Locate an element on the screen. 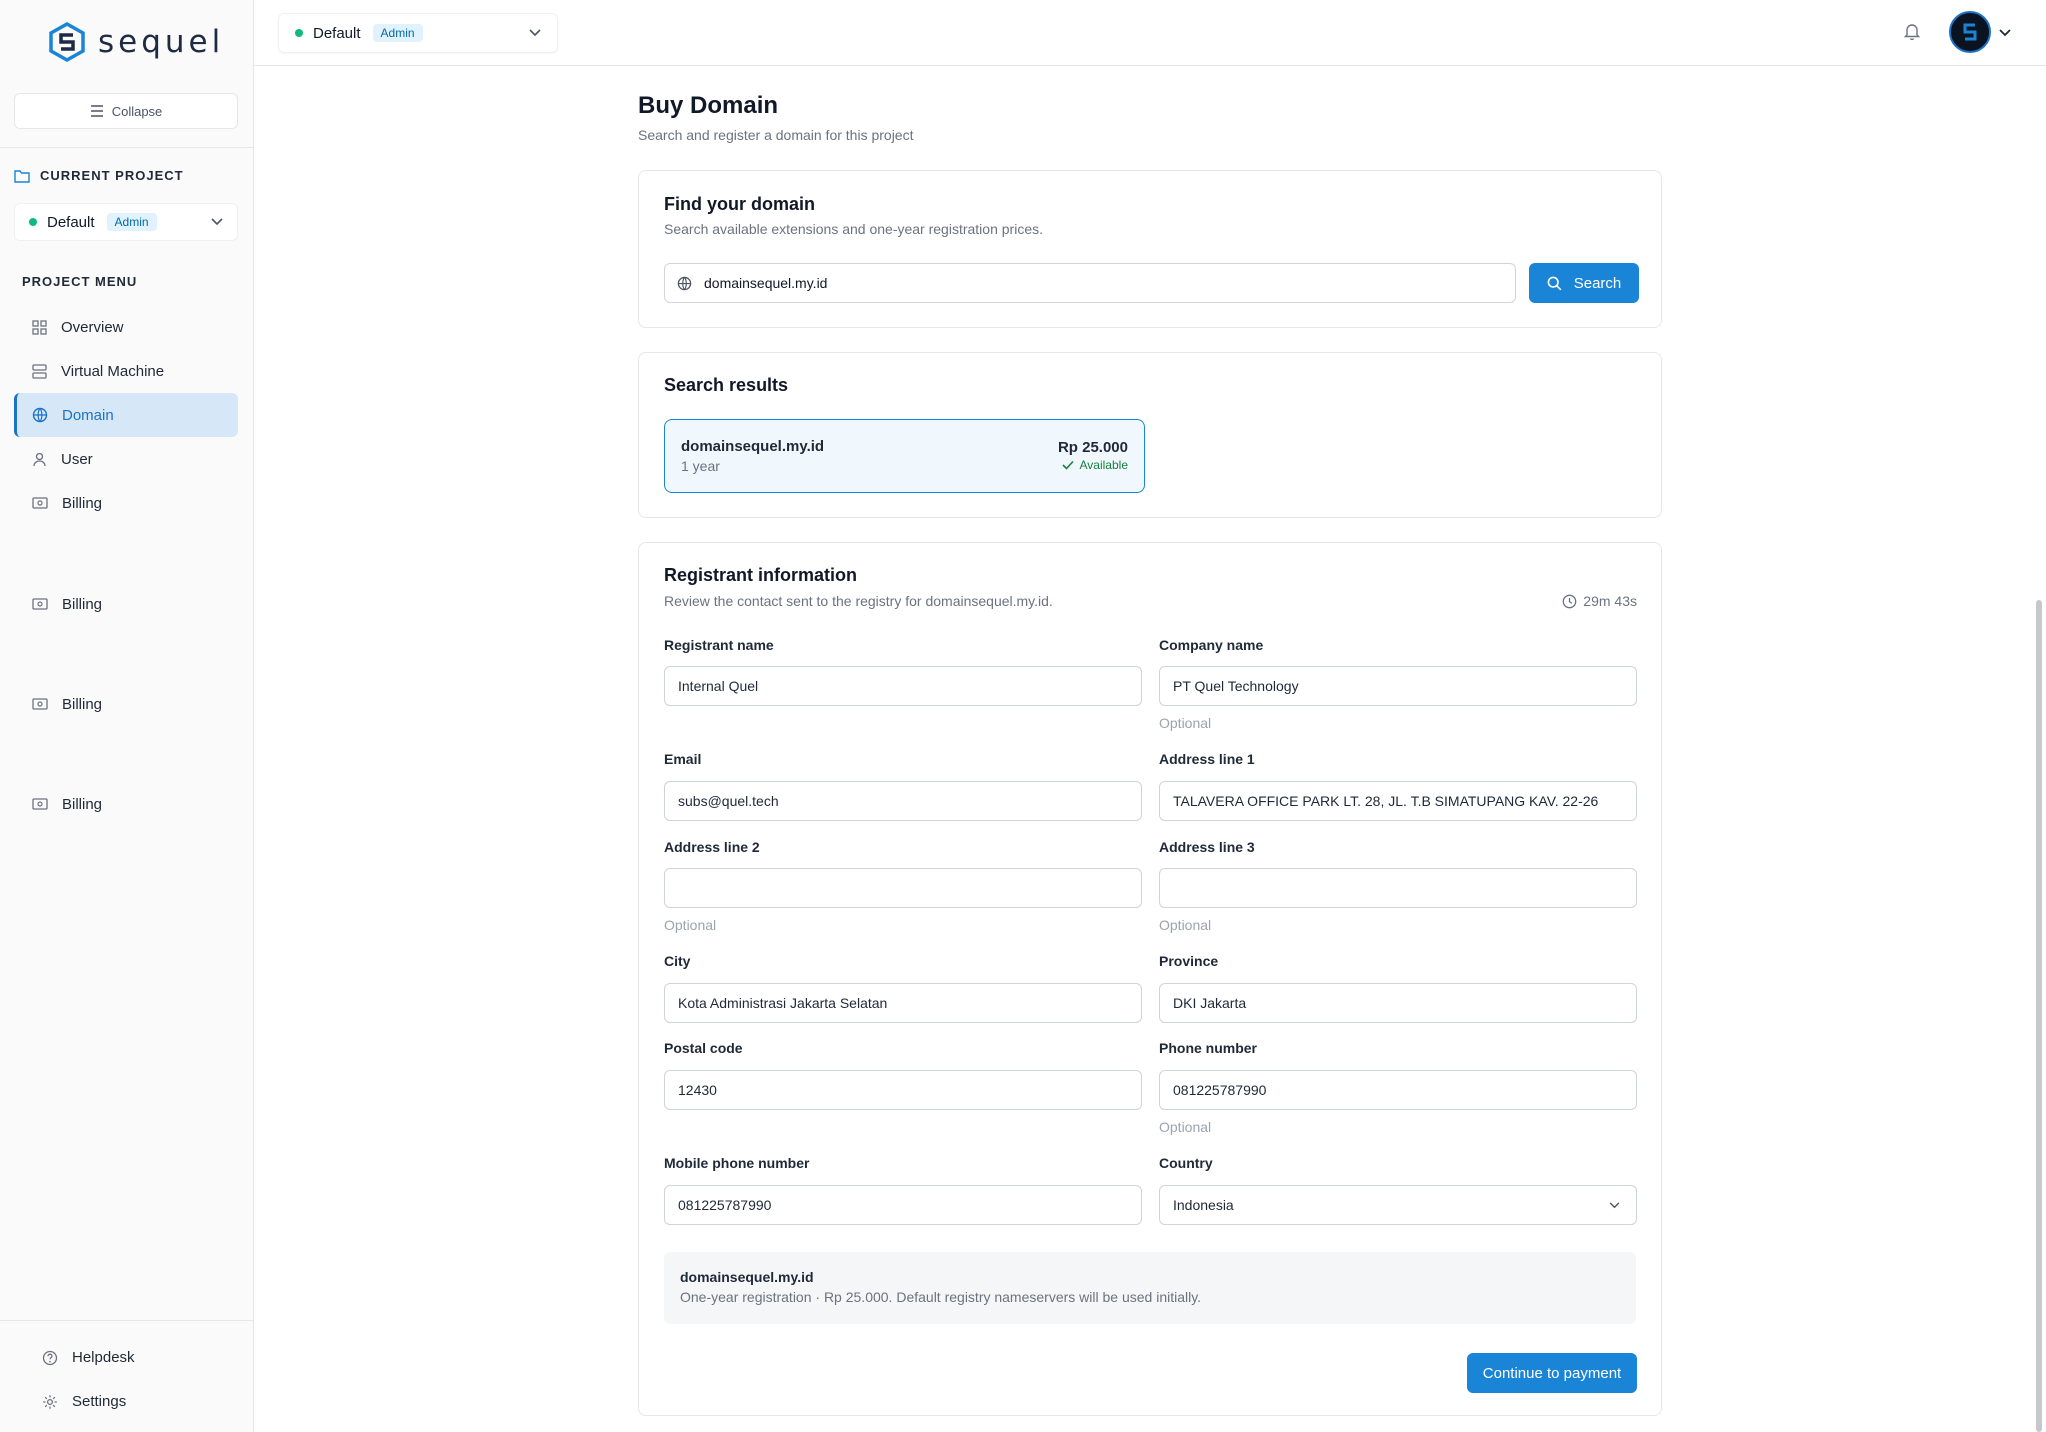  address-line-1-label: Address line 1 is located at coordinates (1207, 759).